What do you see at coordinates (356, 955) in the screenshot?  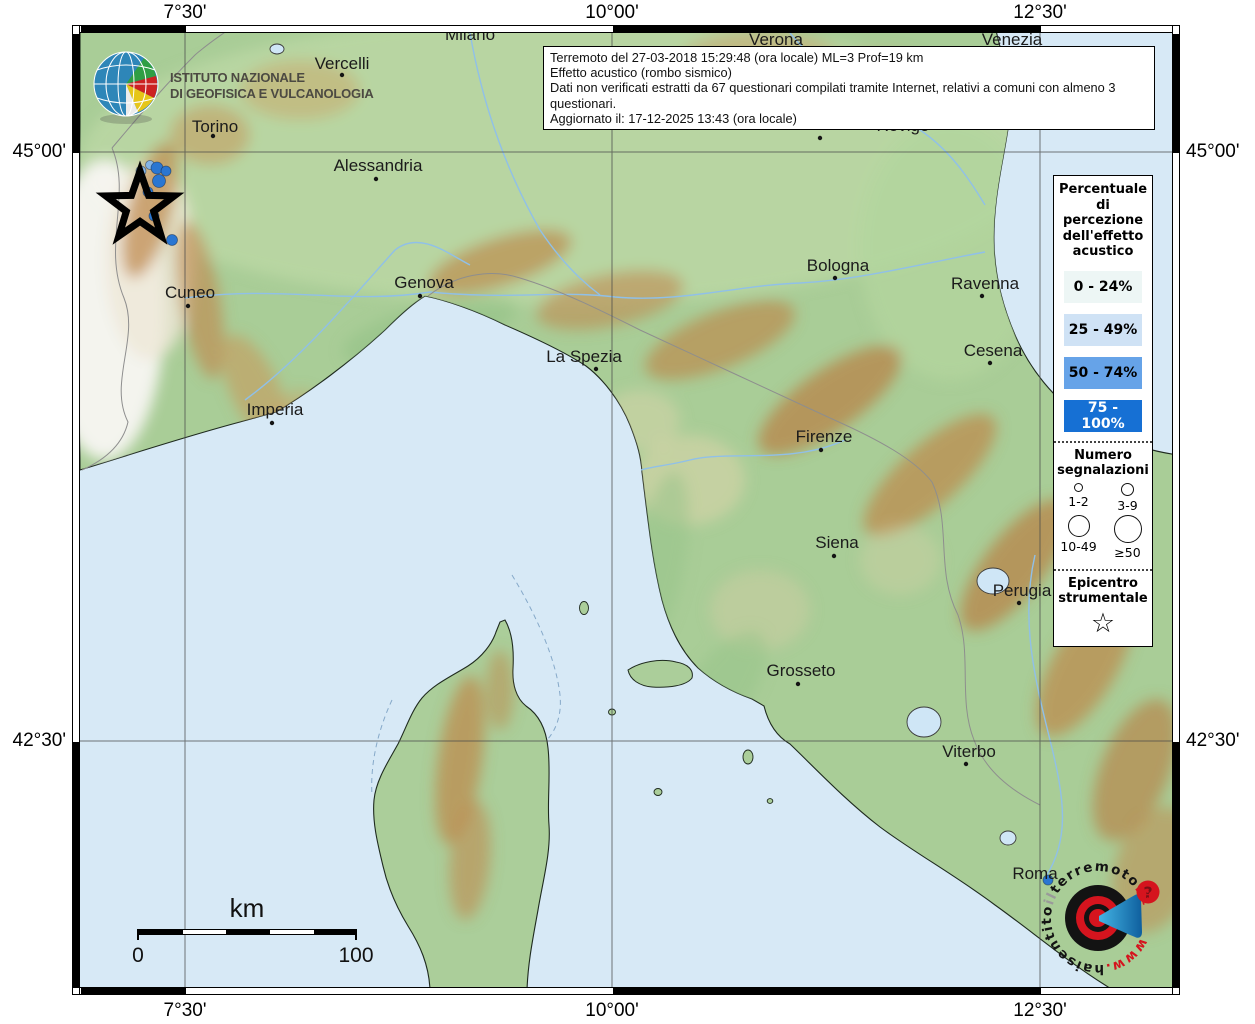 I see `scale-end-label: 100` at bounding box center [356, 955].